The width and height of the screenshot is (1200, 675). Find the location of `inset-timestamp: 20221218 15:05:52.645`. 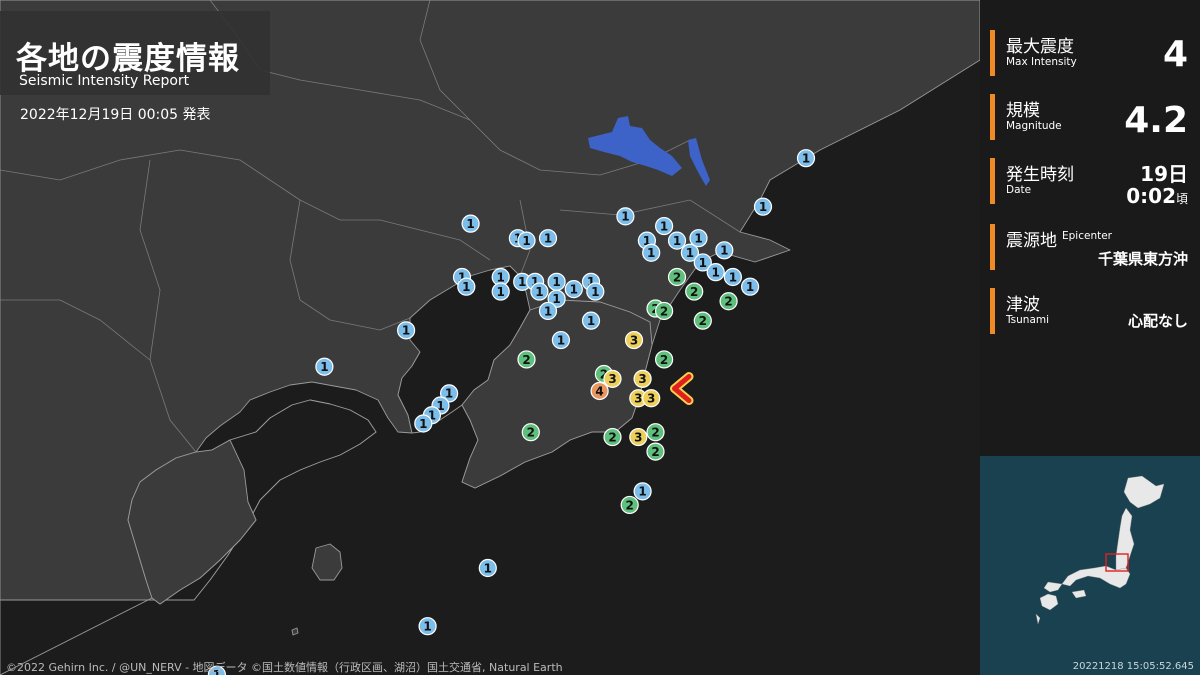

inset-timestamp: 20221218 15:05:52.645 is located at coordinates (1133, 666).